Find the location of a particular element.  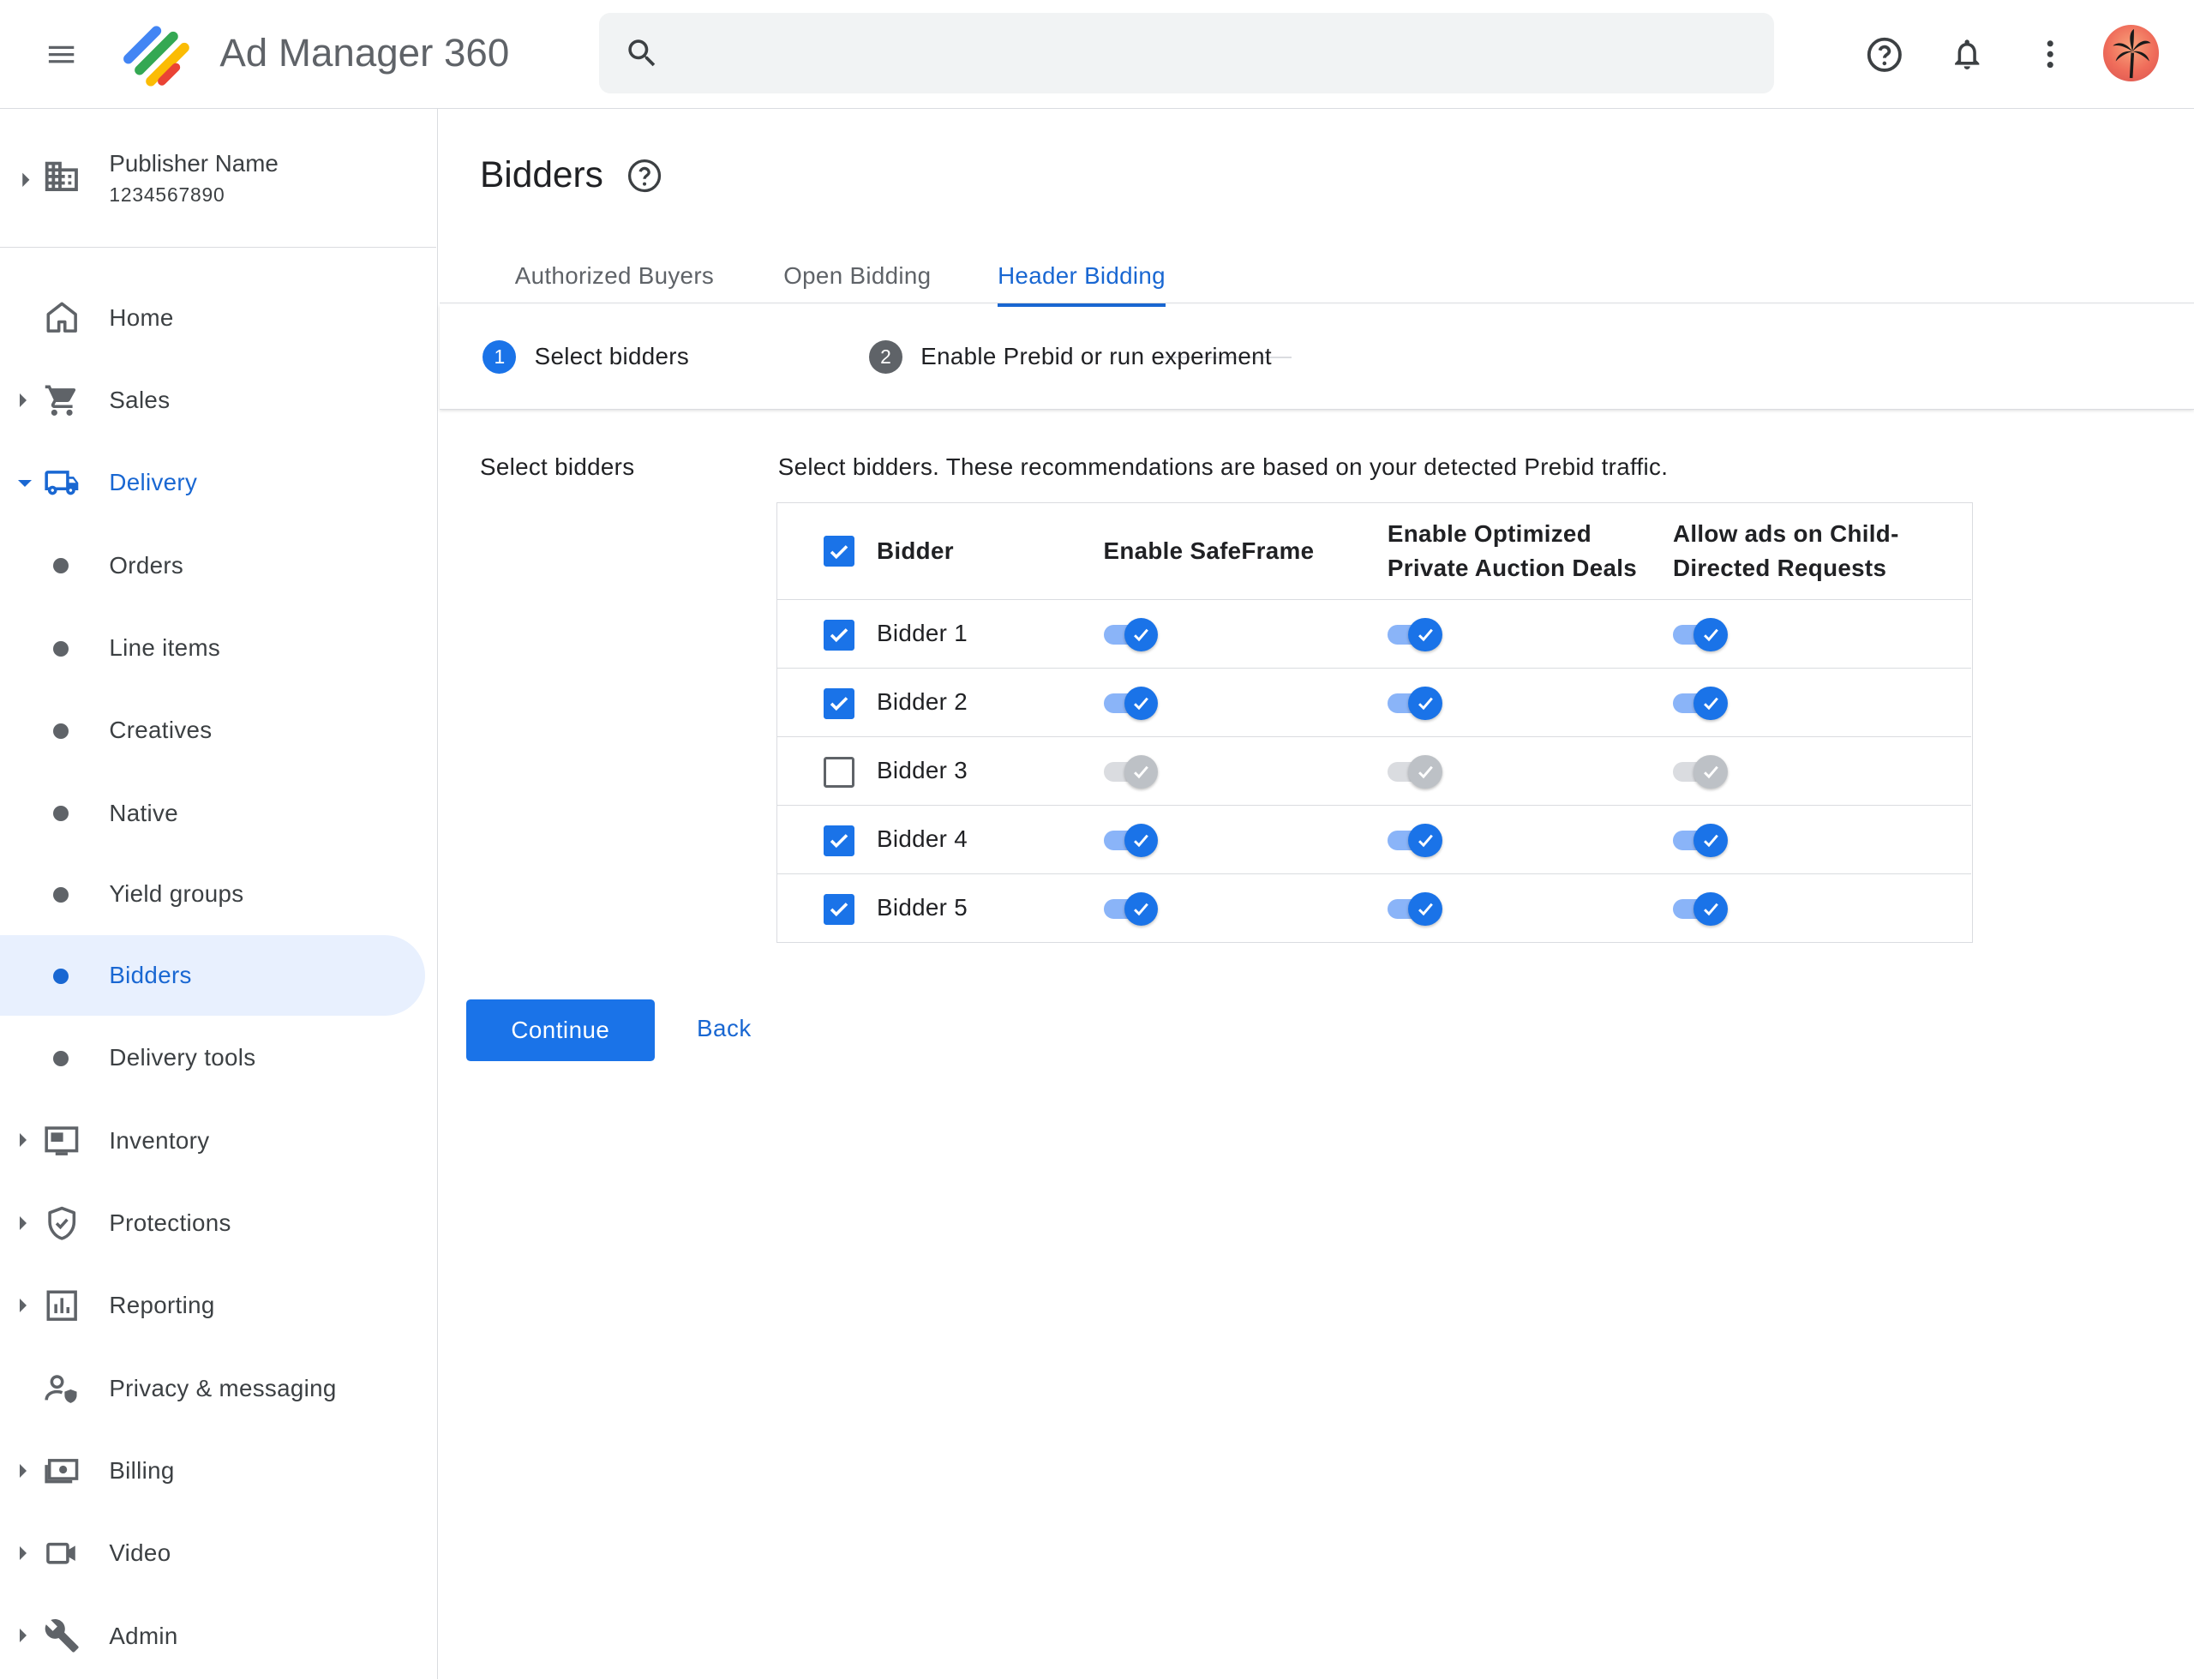

nav-label: Admin is located at coordinates (143, 1635).